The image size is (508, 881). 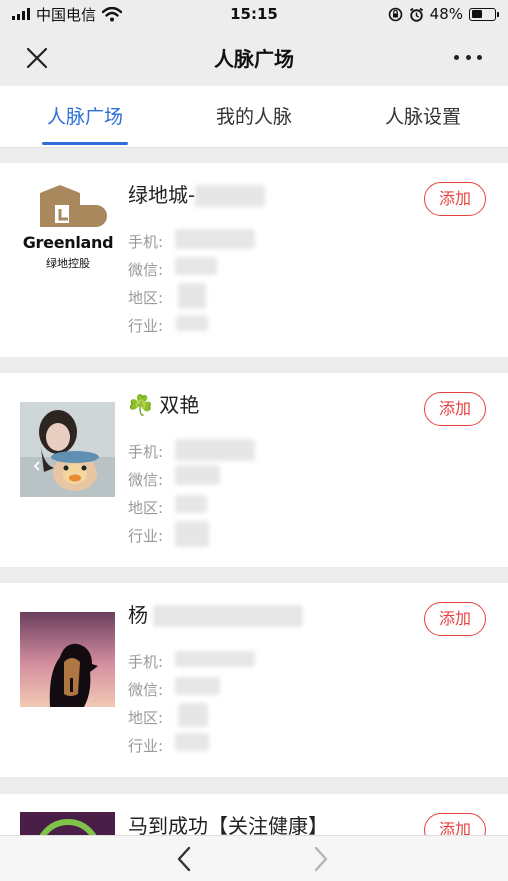 I want to click on close-icon, so click(x=37, y=58).